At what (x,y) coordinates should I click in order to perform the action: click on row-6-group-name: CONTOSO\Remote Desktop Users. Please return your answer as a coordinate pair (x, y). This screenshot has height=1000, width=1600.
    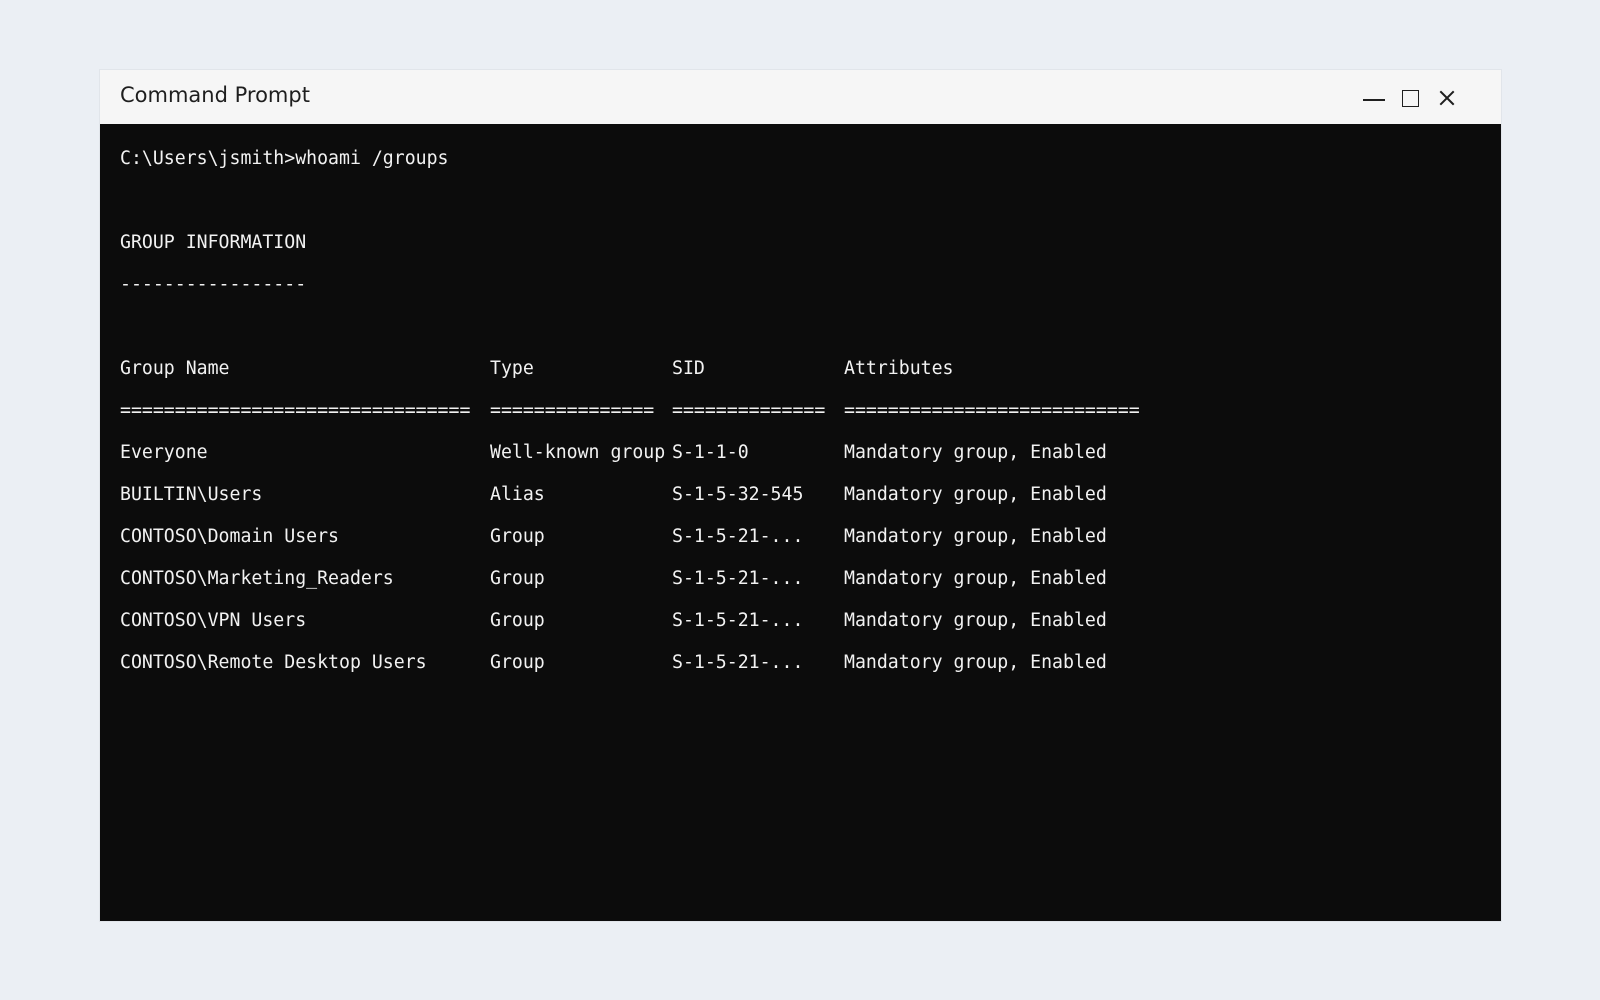
    Looking at the image, I should click on (273, 662).